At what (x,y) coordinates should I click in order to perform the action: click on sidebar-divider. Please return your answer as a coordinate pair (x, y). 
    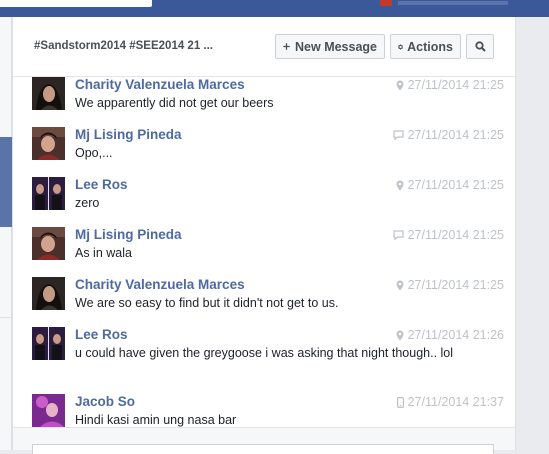
    Looking at the image, I should click on (6, 317).